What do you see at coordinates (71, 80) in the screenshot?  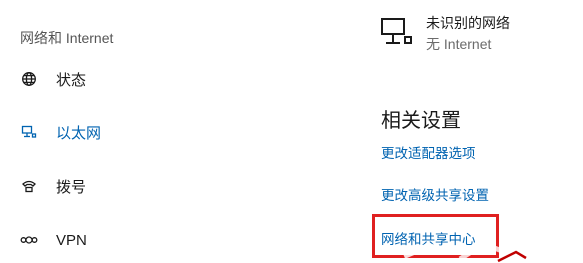 I see `nav-item-status-label: 状态` at bounding box center [71, 80].